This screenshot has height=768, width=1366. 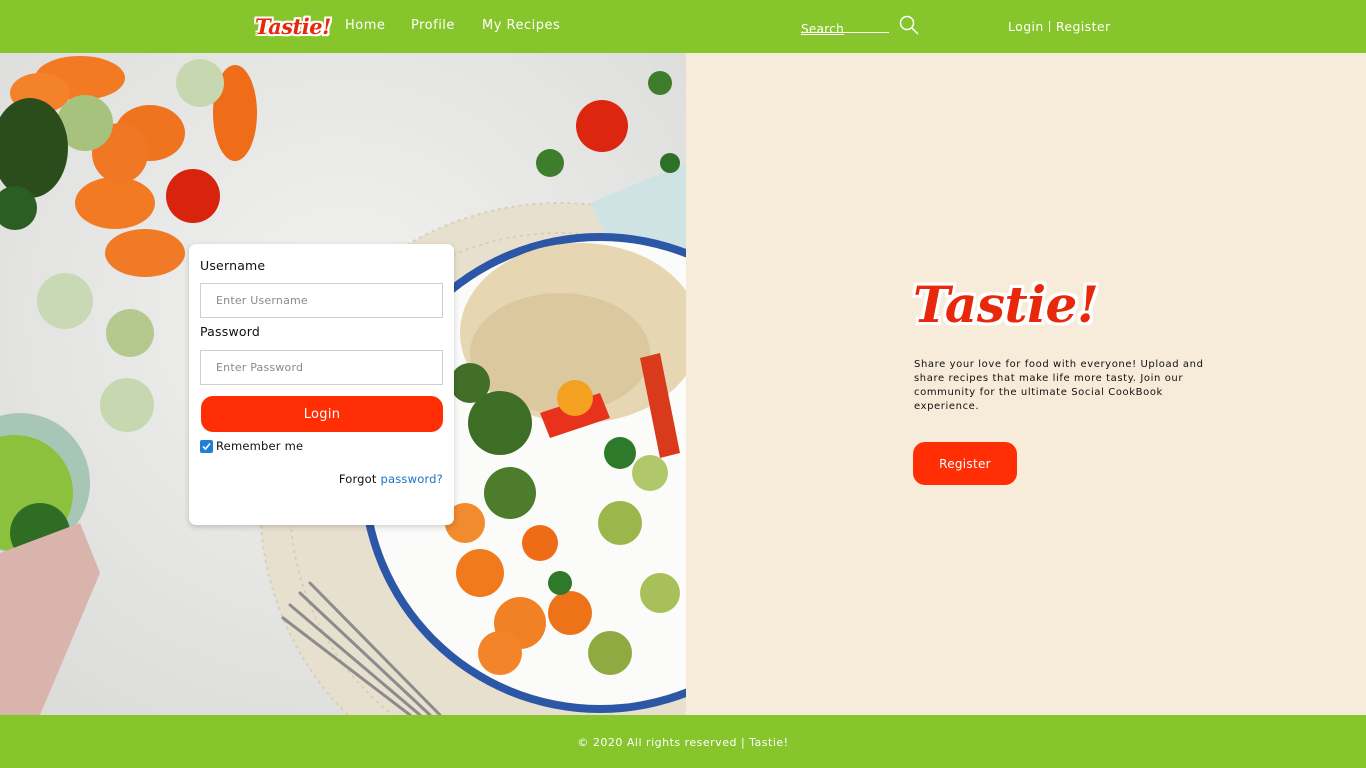 What do you see at coordinates (433, 25) in the screenshot?
I see `nav-link-profile: Profile` at bounding box center [433, 25].